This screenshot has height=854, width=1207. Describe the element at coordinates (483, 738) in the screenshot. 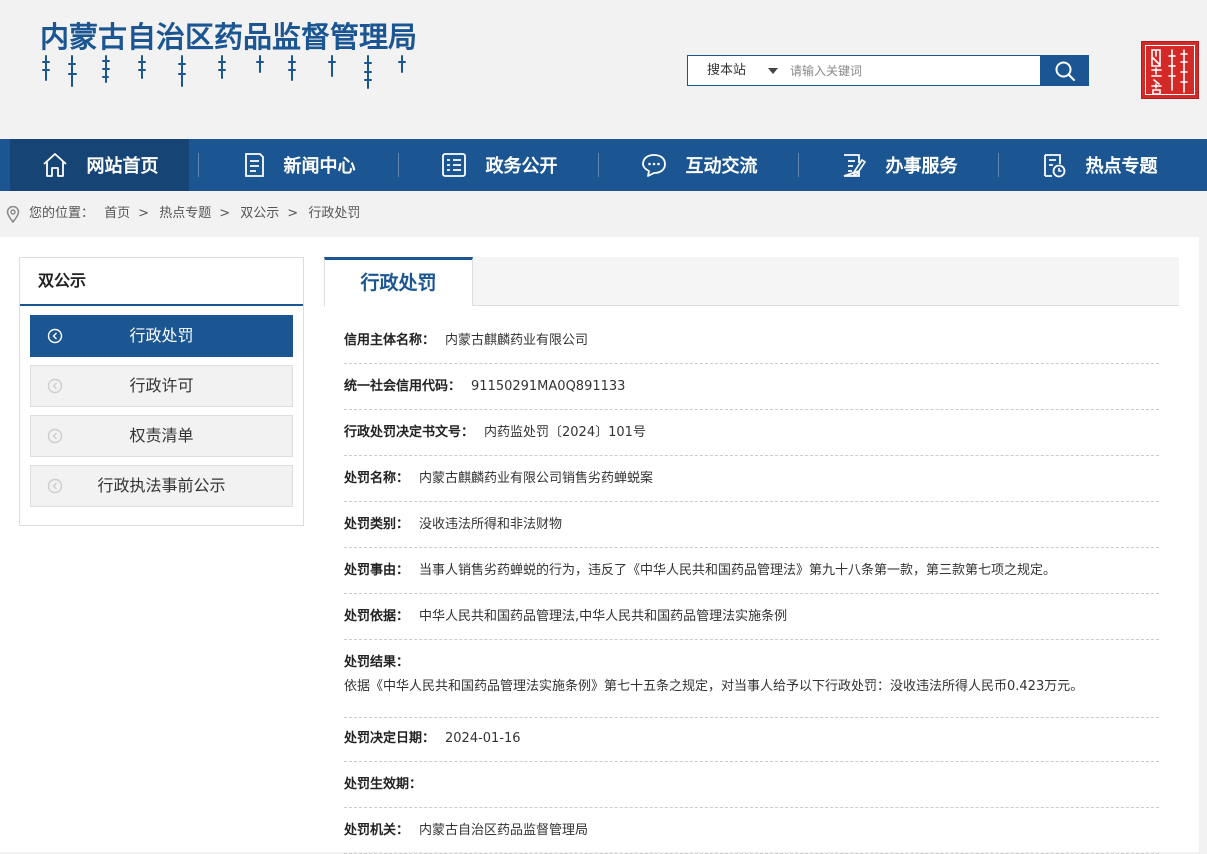

I see `field-value: 2024-01-16` at that location.